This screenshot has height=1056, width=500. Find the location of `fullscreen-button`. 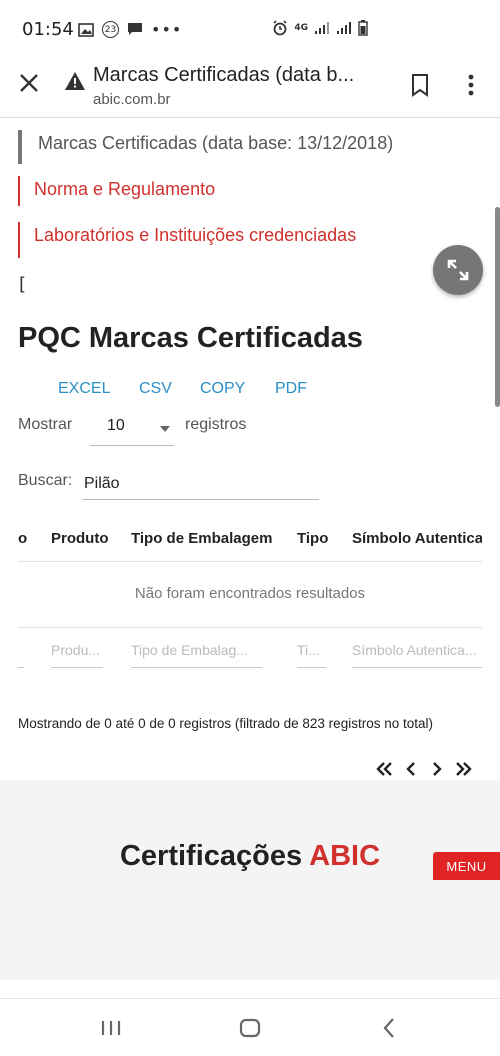

fullscreen-button is located at coordinates (458, 270).